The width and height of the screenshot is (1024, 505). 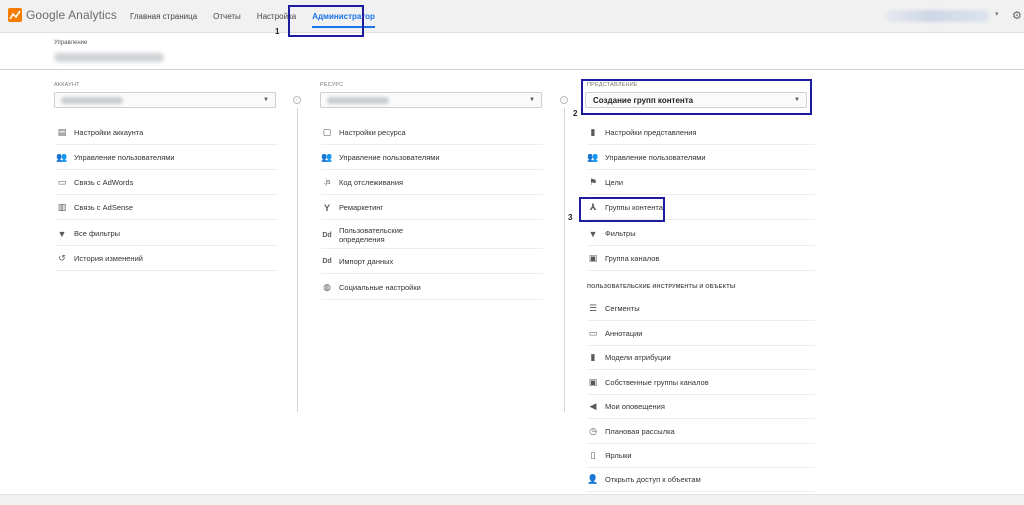 What do you see at coordinates (624, 333) in the screenshot?
I see `item-label: Аннотации` at bounding box center [624, 333].